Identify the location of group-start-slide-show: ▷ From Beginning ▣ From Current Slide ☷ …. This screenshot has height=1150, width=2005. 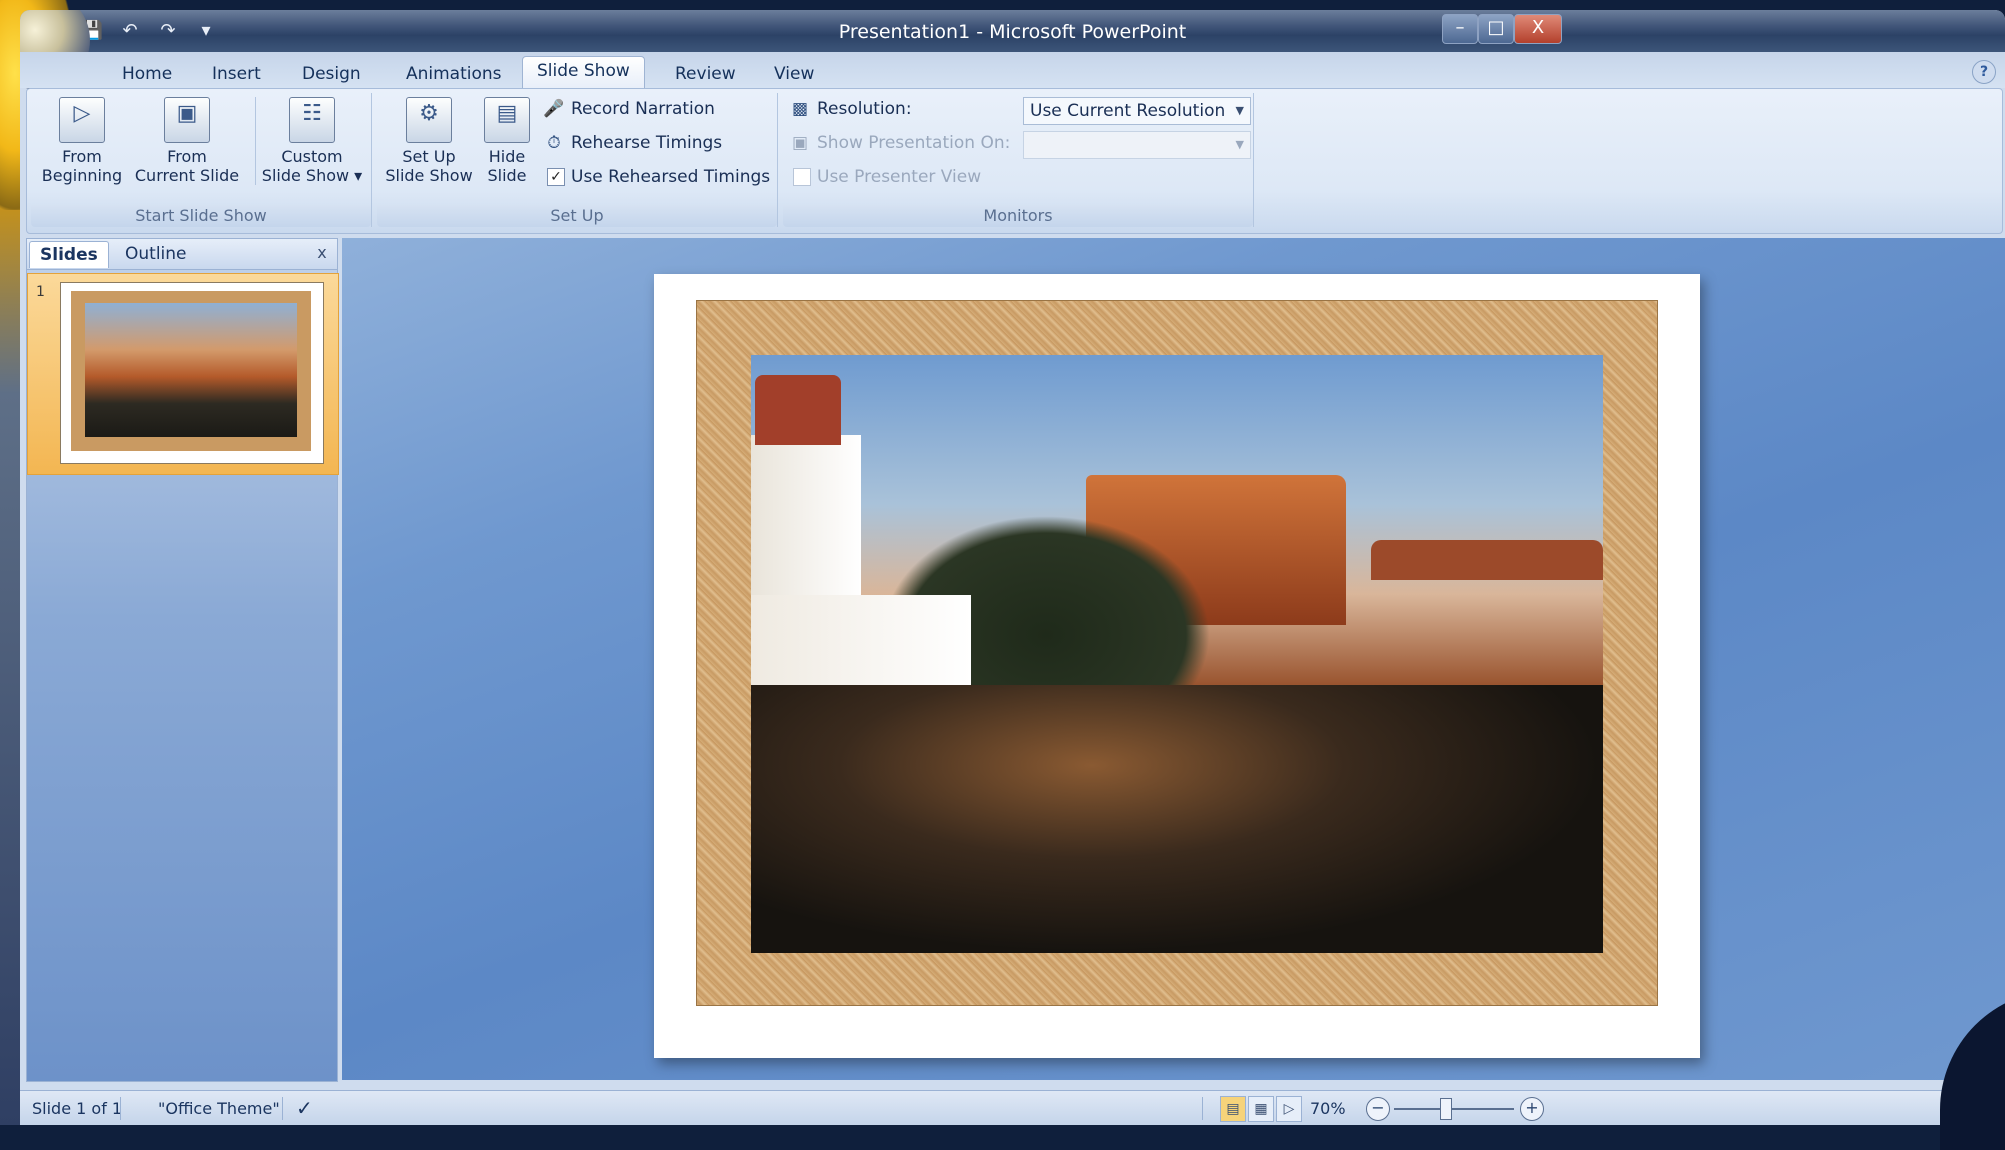
(201, 160).